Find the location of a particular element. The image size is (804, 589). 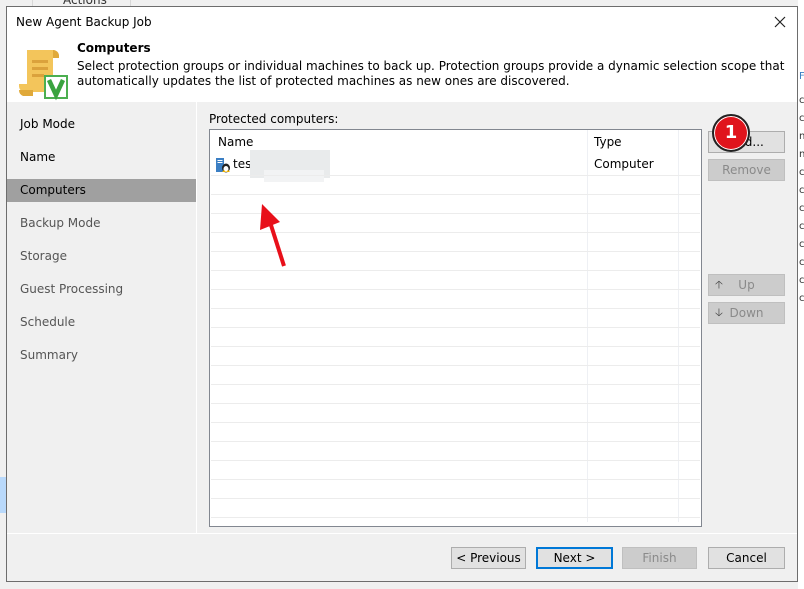

red-arrow-annotation is located at coordinates (273, 235).